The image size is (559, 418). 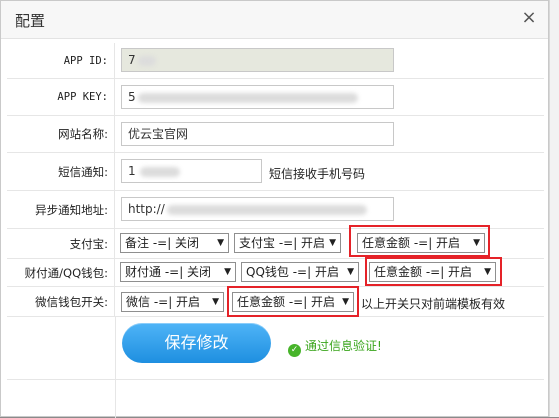 I want to click on save-button: 保存修改, so click(x=196, y=343).